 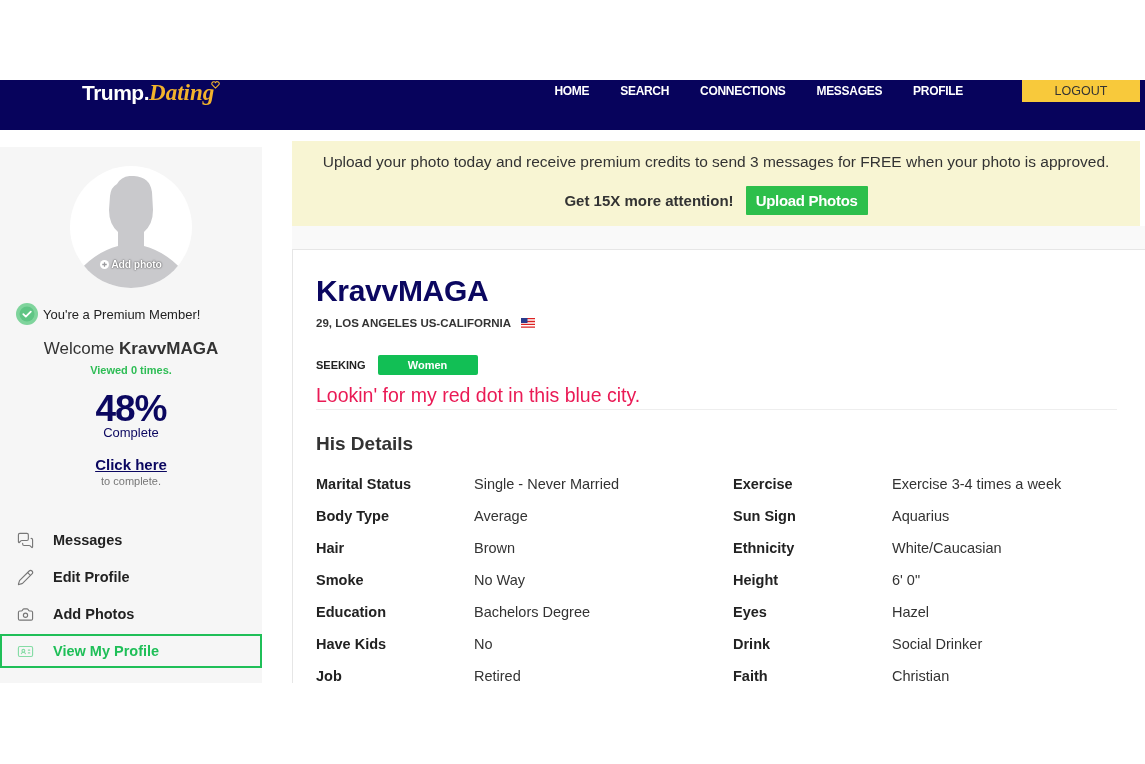 What do you see at coordinates (763, 484) in the screenshot?
I see `detail-label: Exercise` at bounding box center [763, 484].